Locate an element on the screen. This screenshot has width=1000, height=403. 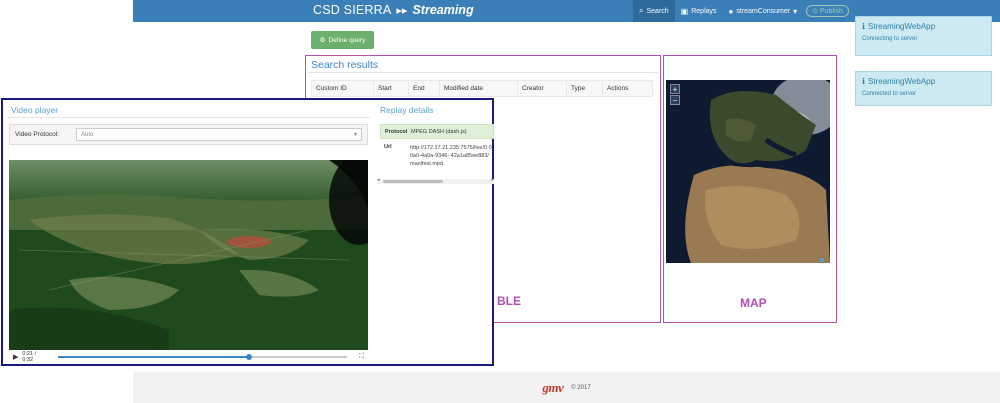
fullscreen-icon: ⛶ is located at coordinates (361, 357).